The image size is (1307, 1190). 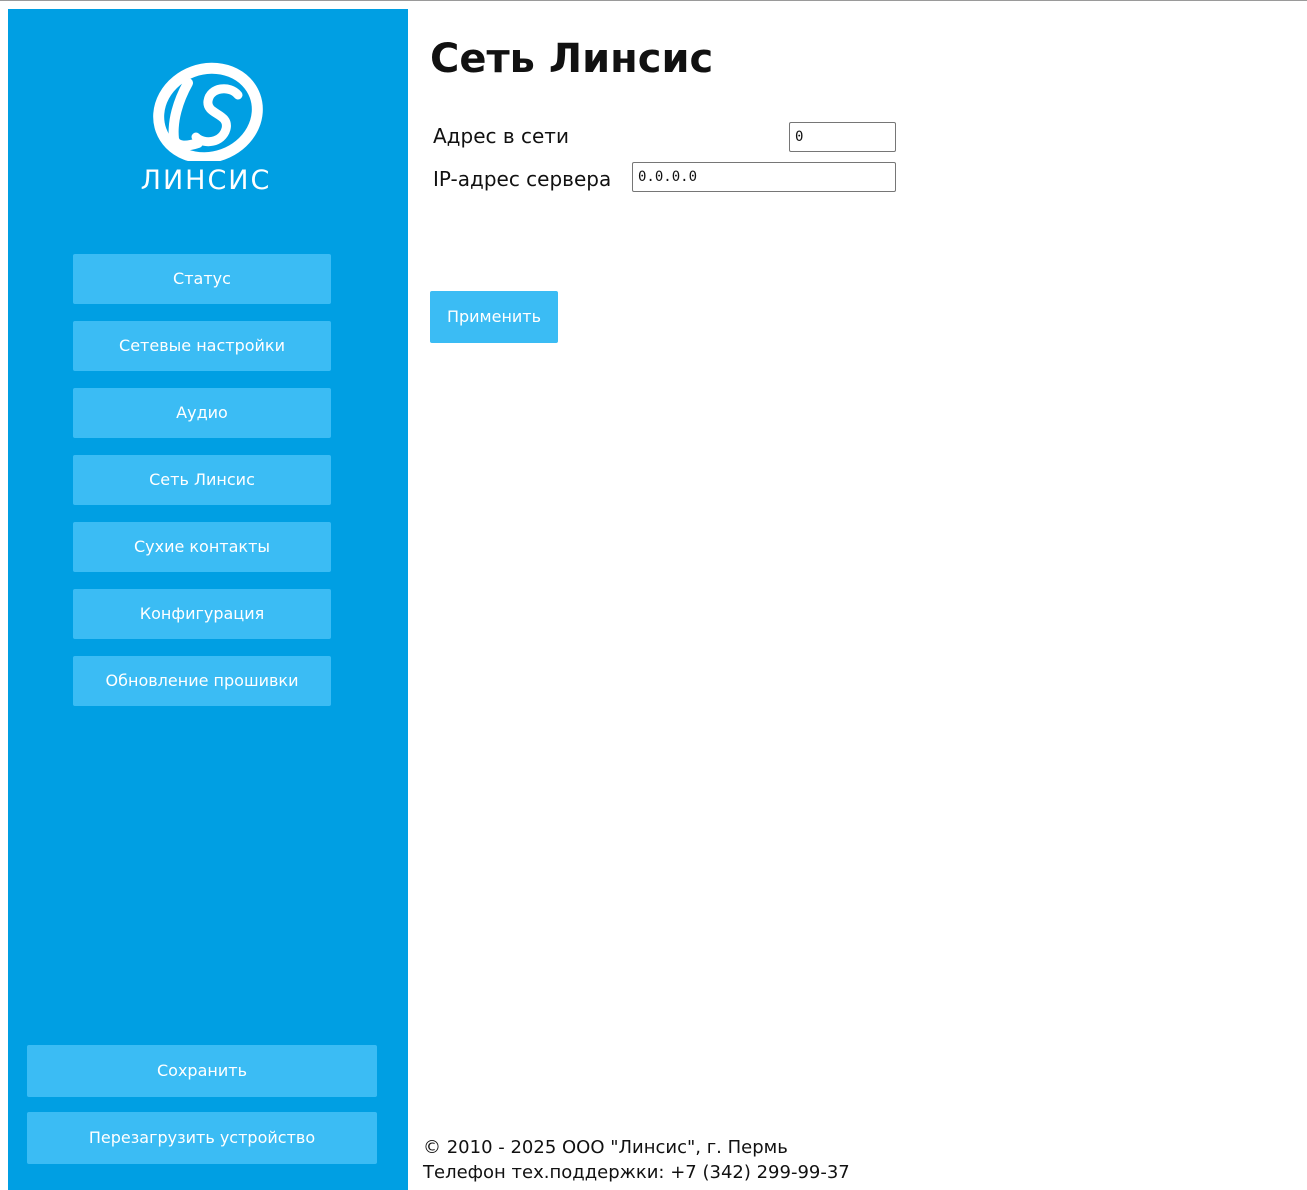 I want to click on server-ip-input, so click(x=764, y=177).